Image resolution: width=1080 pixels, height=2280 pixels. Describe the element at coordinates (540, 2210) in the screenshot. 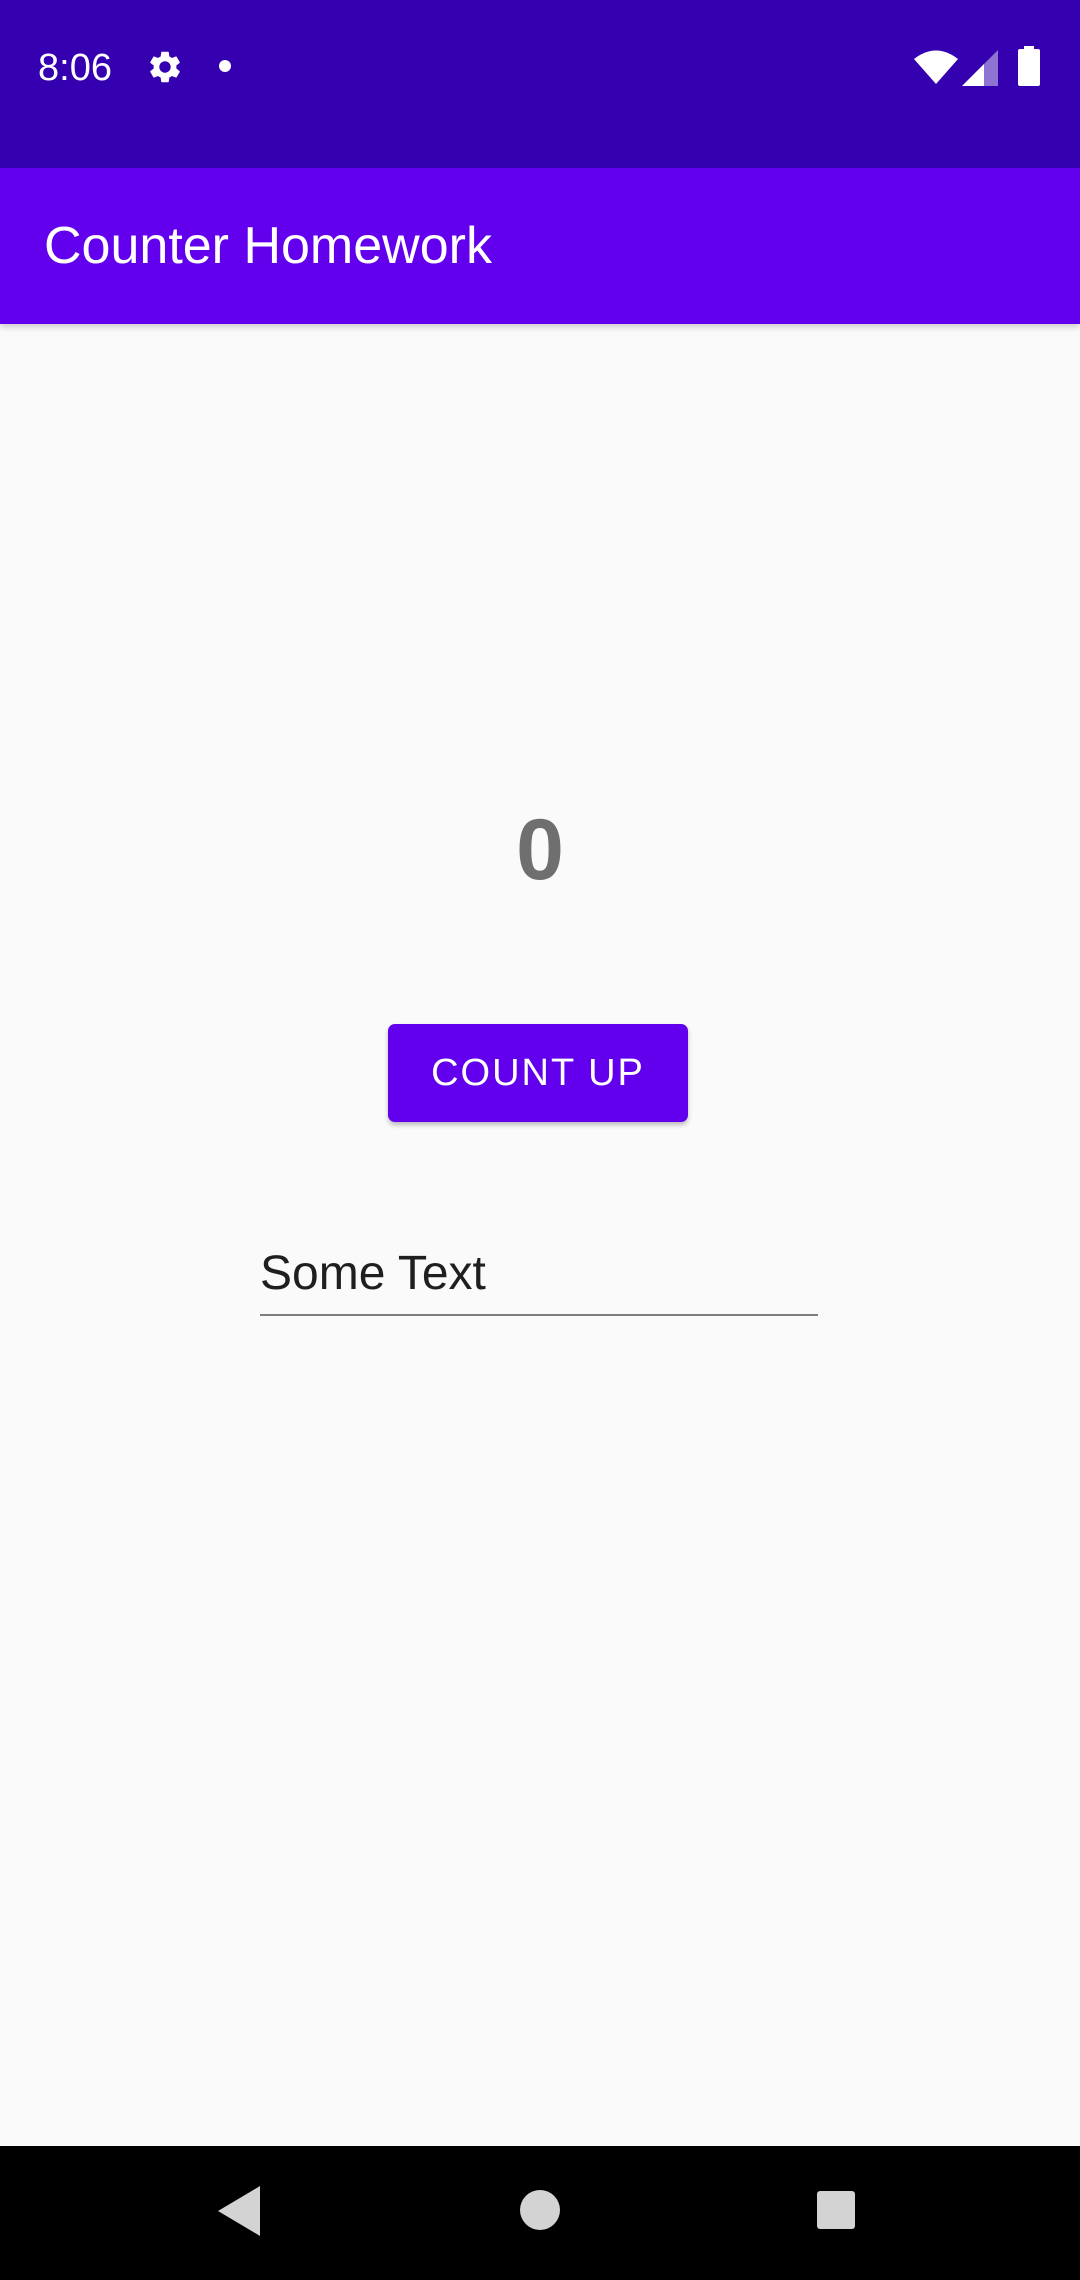

I see `home-icon` at that location.